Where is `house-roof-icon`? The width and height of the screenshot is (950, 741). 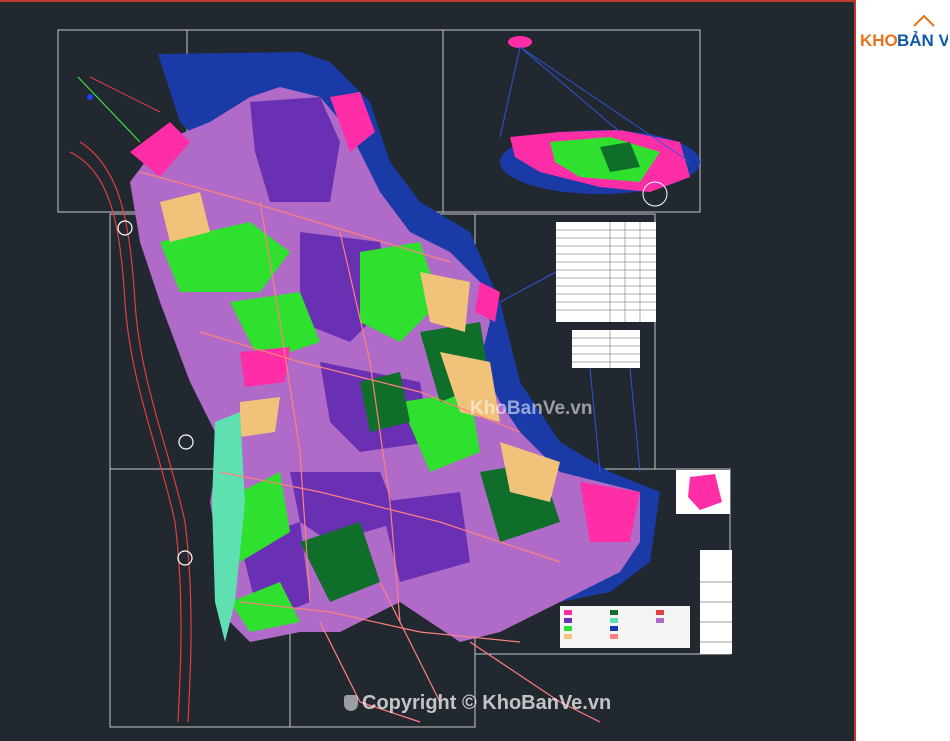
house-roof-icon is located at coordinates (924, 20).